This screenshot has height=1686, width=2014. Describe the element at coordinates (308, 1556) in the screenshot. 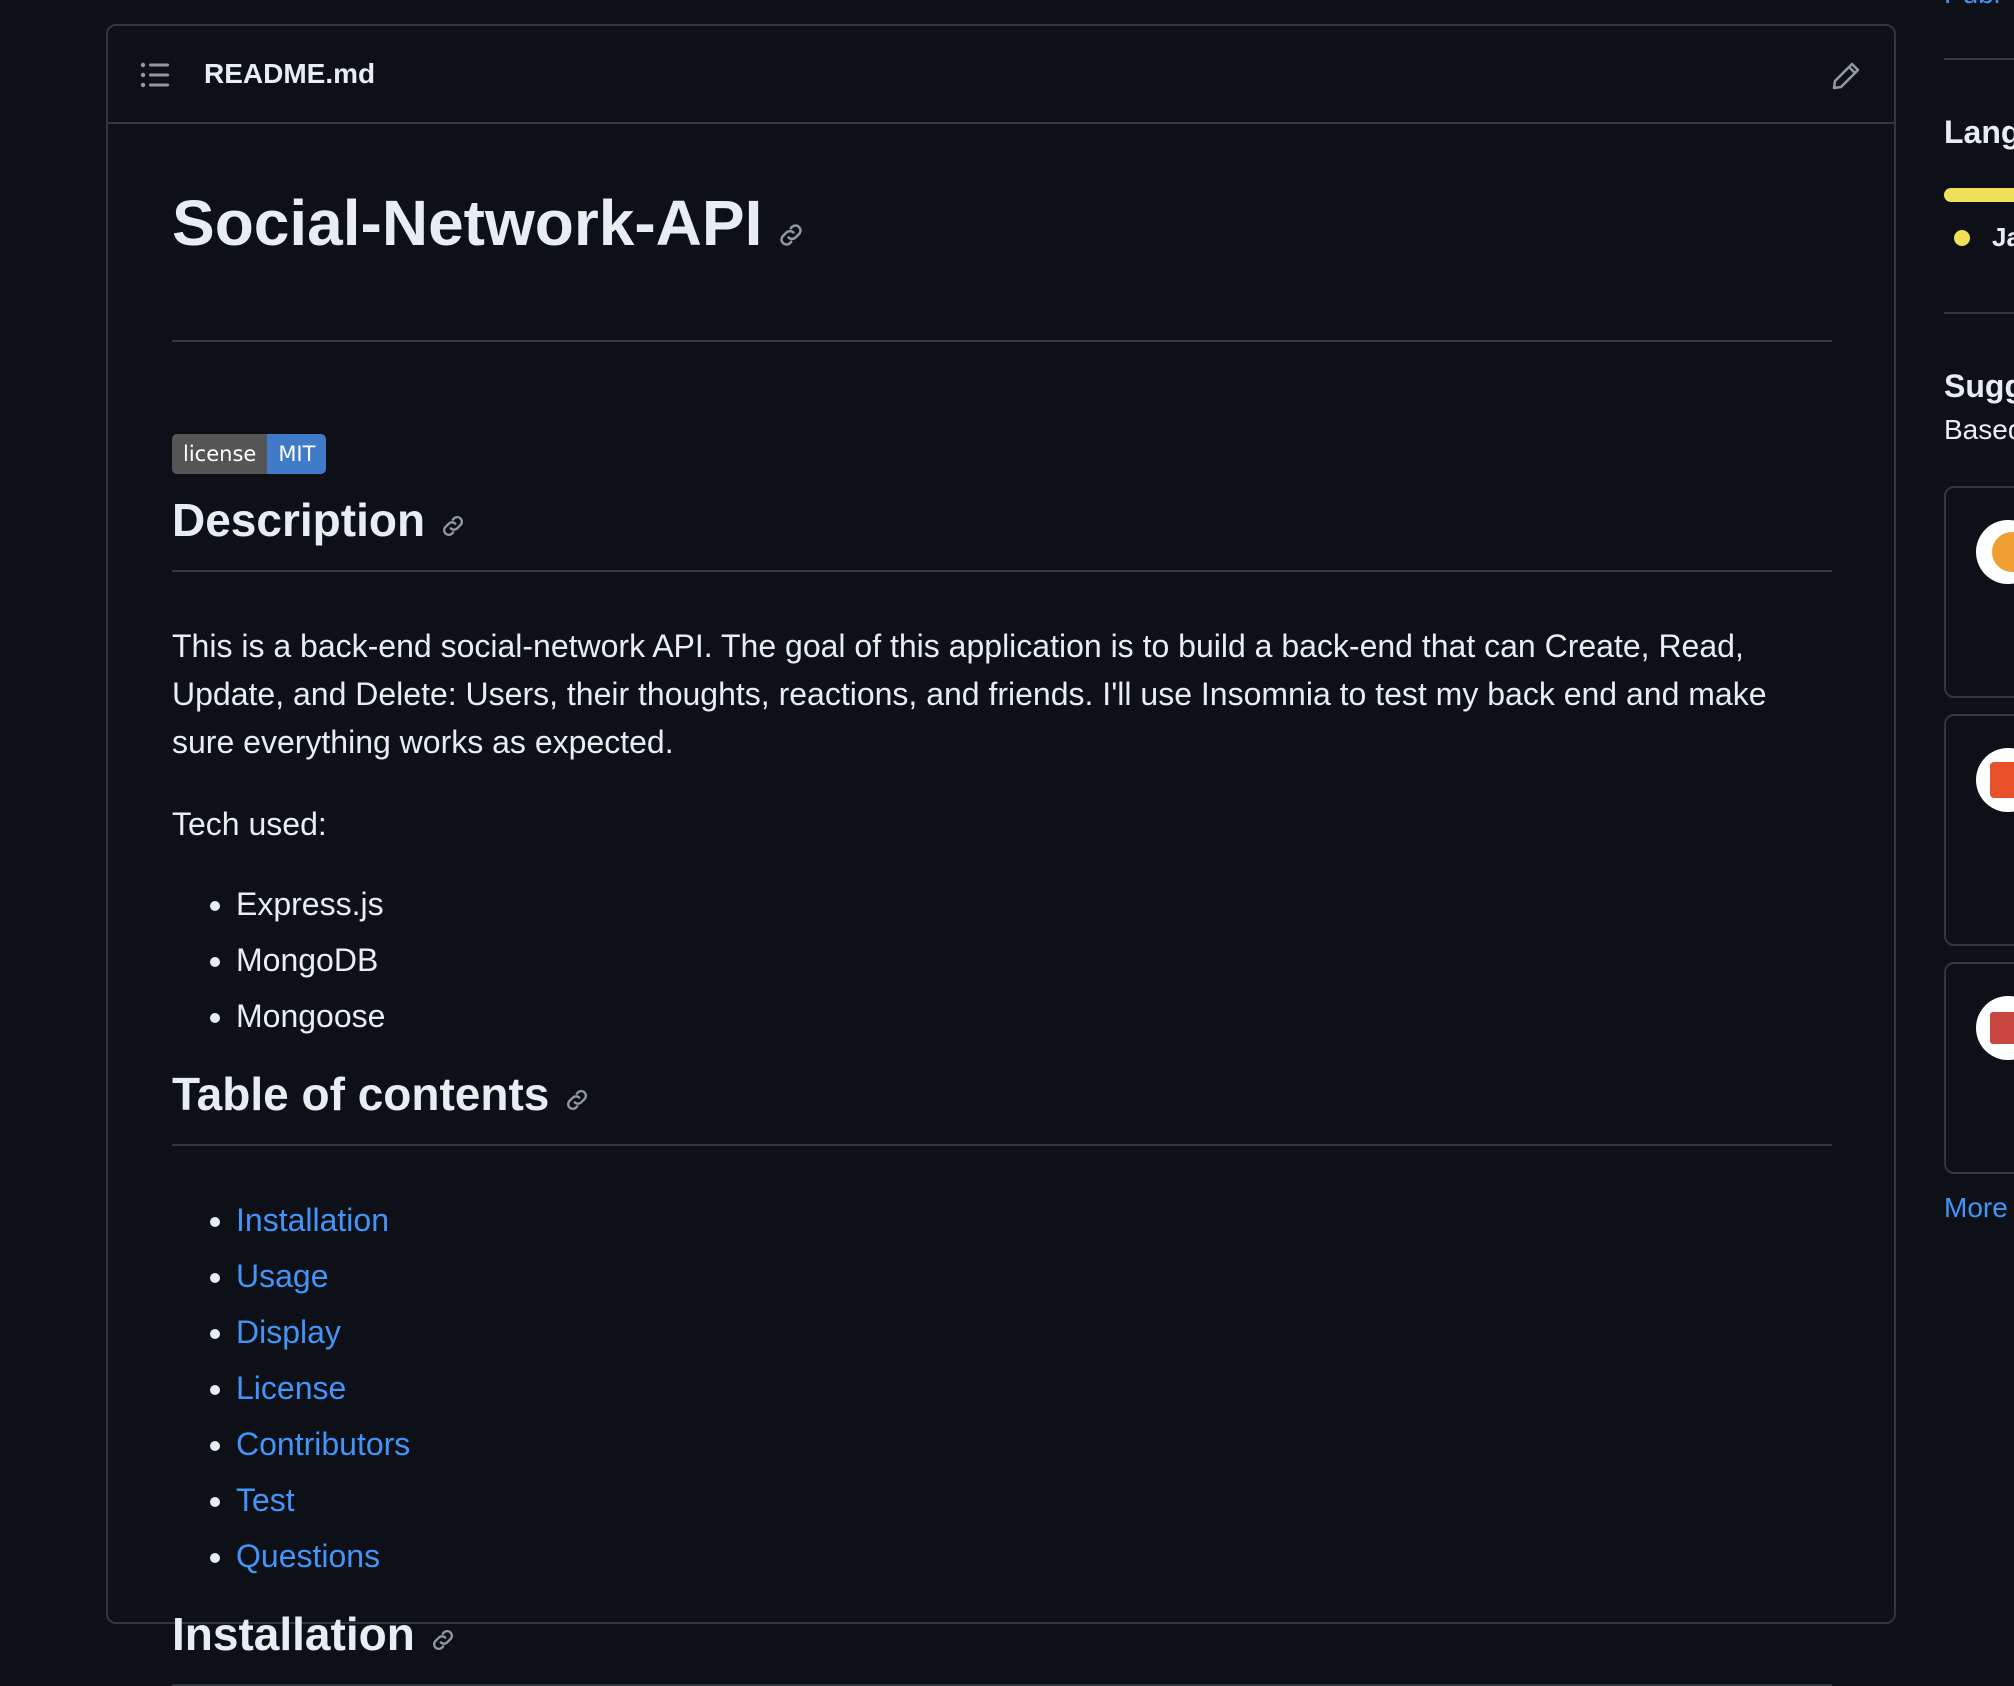

I see `toc-link-questions: Questions` at that location.